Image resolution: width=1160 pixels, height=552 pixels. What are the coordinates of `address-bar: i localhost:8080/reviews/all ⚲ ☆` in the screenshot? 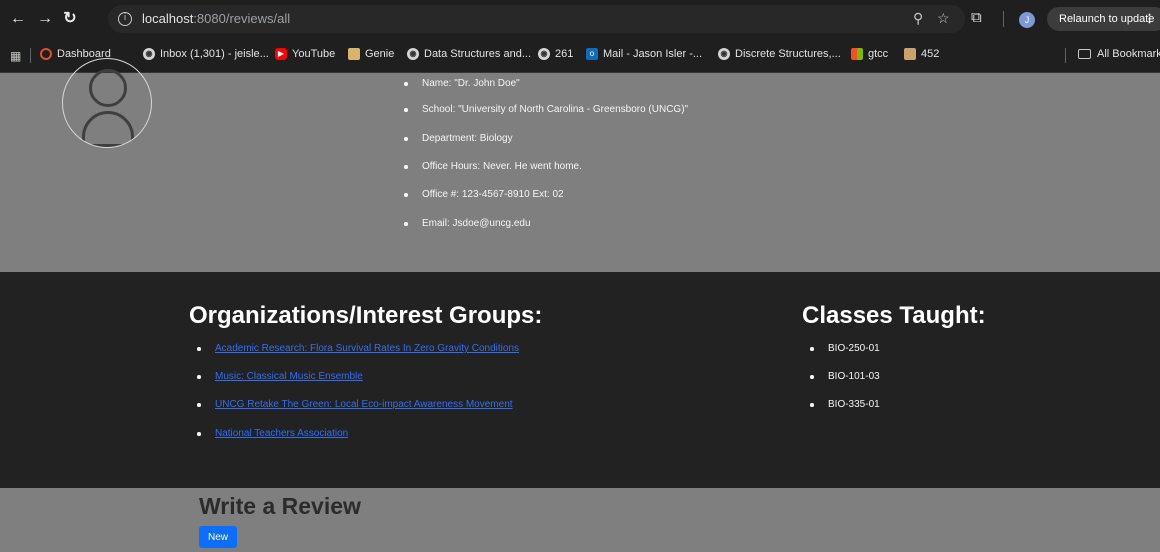 It's located at (536, 19).